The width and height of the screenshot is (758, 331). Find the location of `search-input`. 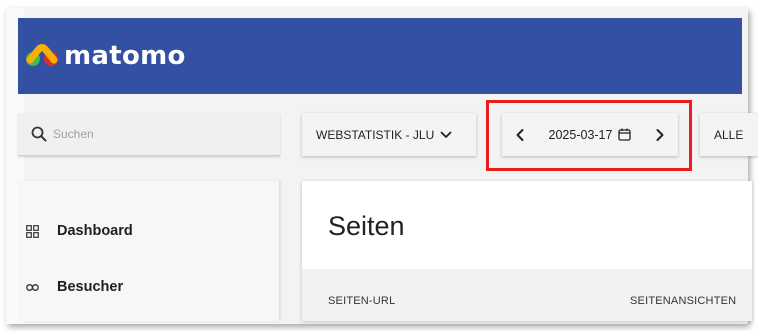

search-input is located at coordinates (153, 134).